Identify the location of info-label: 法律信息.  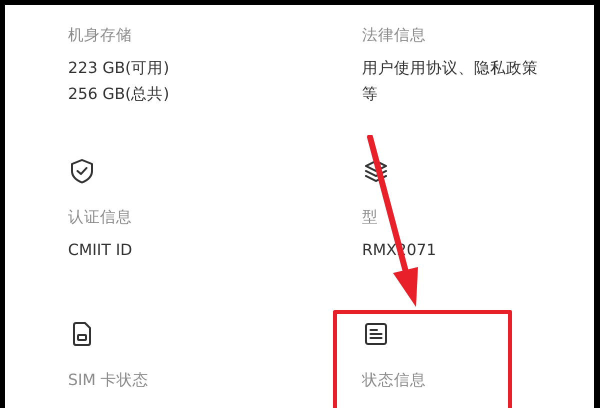
(394, 35).